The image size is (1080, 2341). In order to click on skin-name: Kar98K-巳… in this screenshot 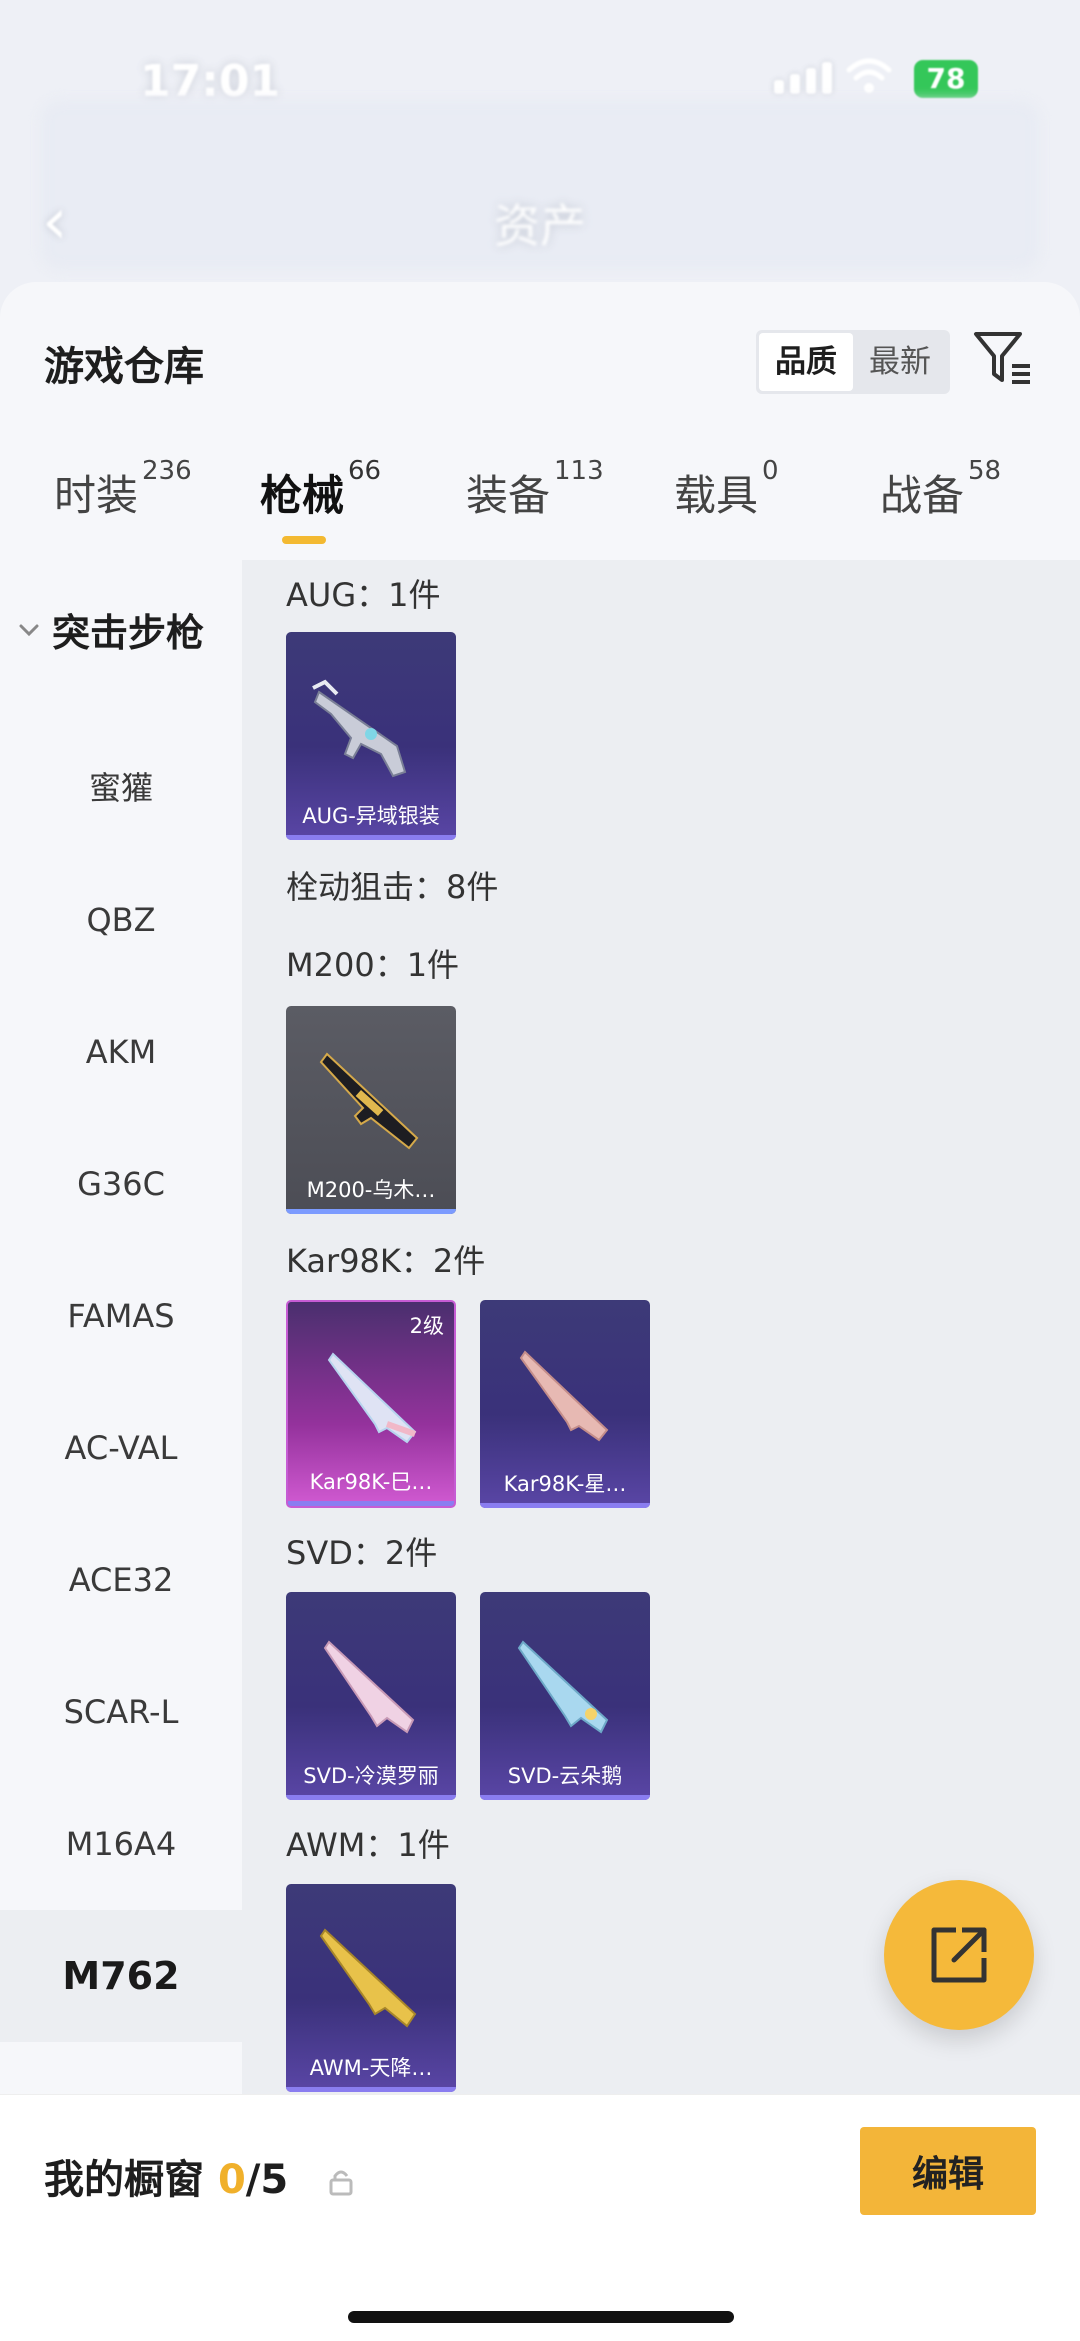, I will do `click(371, 1482)`.